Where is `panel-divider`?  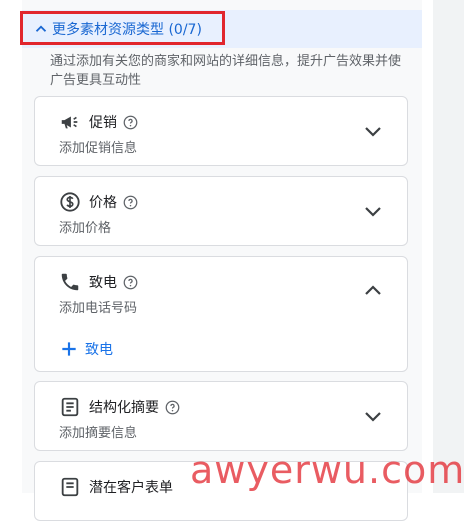
panel-divider is located at coordinates (427, 246).